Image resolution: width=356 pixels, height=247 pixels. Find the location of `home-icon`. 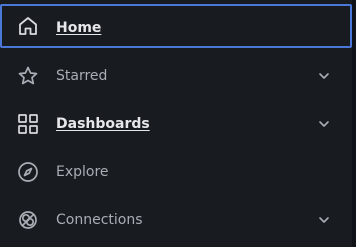

home-icon is located at coordinates (28, 26).